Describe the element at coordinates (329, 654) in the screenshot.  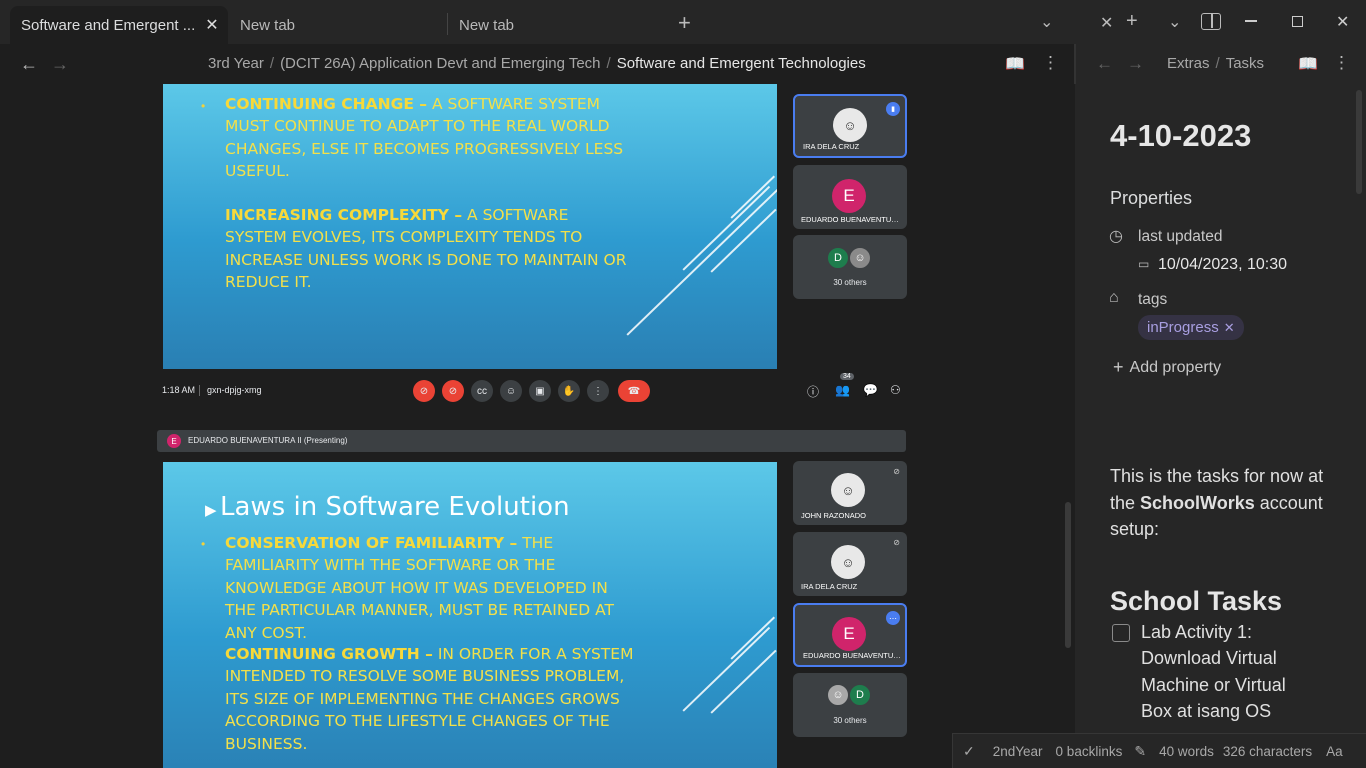
I see `slide-item-heading: CONTINUING GROWTH –` at that location.